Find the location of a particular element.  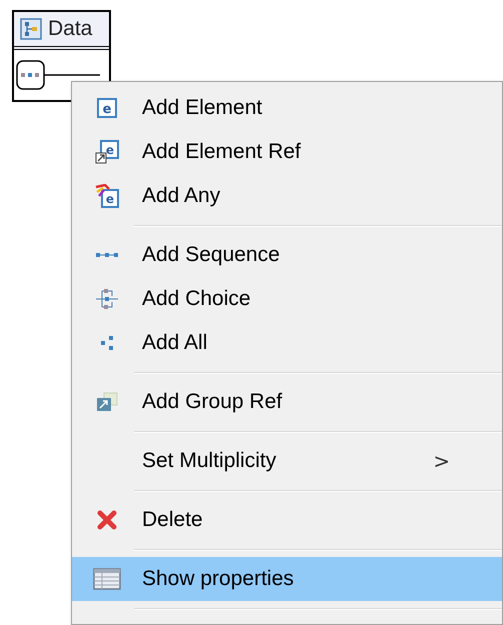

menu-item: Show properties is located at coordinates (287, 579).